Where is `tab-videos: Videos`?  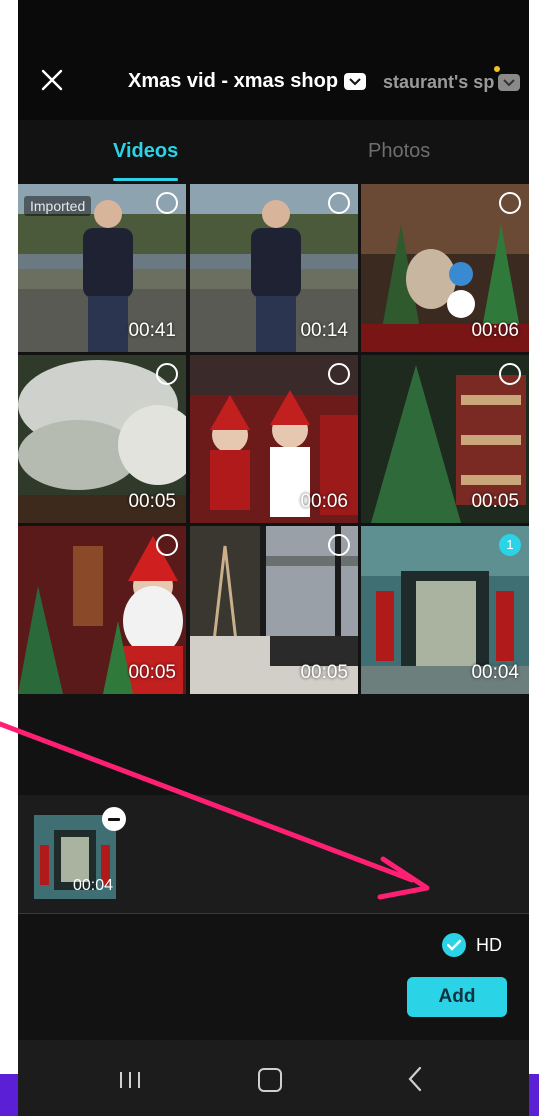
tab-videos: Videos is located at coordinates (145, 151).